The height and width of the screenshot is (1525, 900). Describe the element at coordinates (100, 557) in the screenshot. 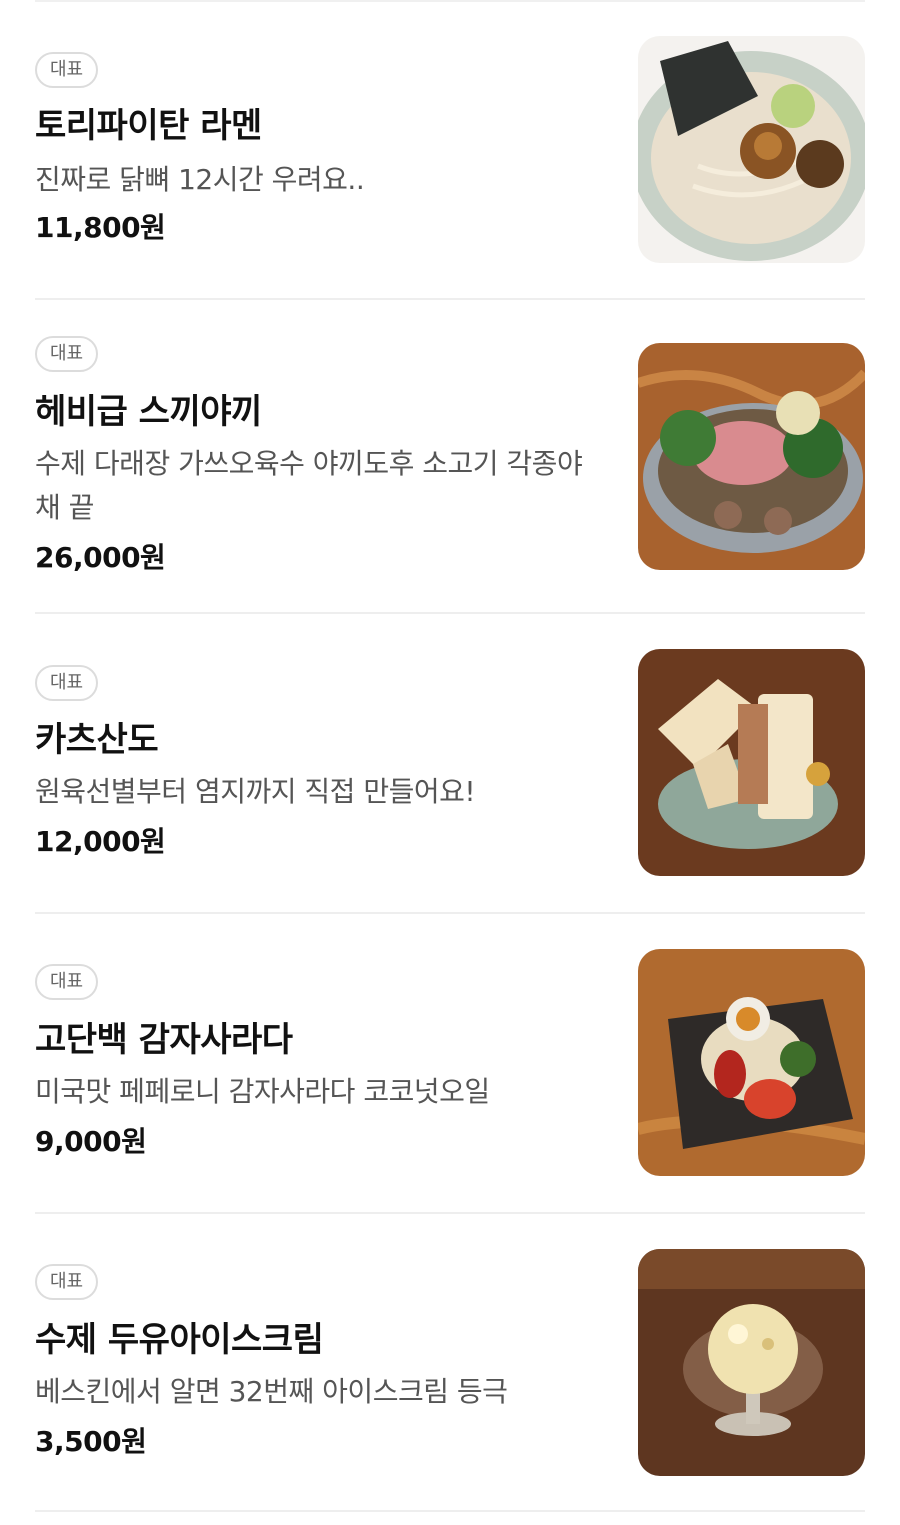

I see `menu-item-price: 26,000원` at that location.